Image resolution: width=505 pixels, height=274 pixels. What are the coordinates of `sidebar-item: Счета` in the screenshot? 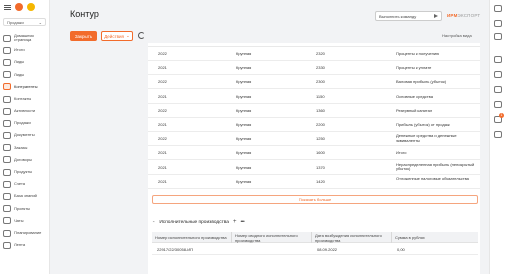 It's located at (24, 184).